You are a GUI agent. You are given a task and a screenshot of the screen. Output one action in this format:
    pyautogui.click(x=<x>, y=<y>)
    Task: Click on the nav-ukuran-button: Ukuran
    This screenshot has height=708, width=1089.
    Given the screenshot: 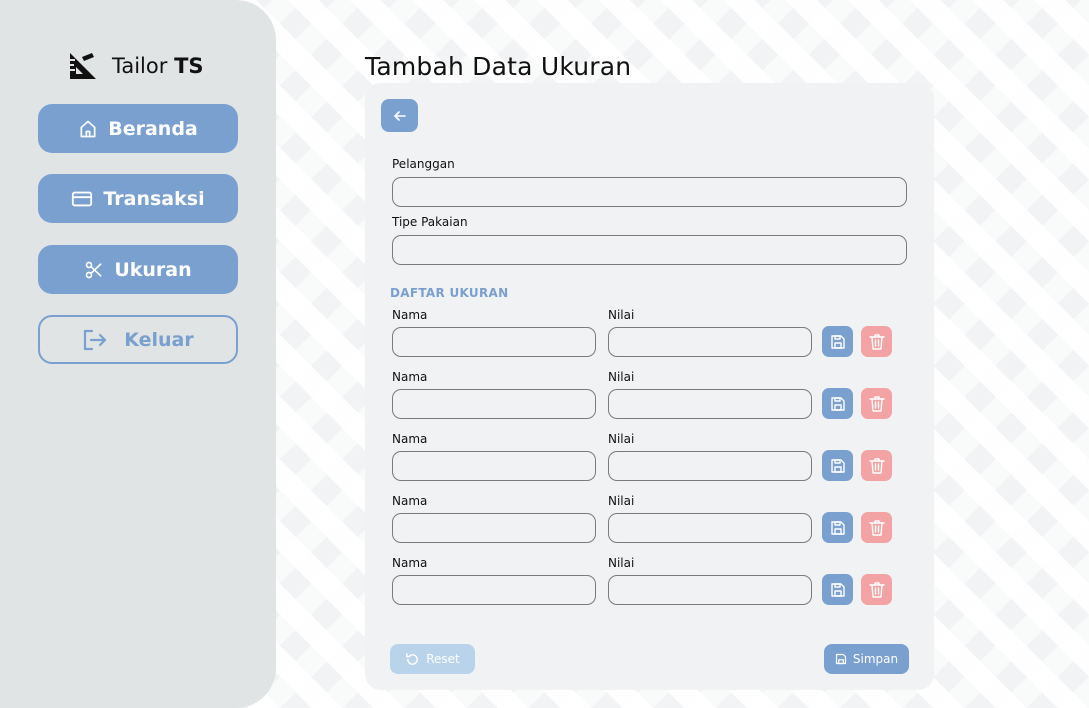 What is the action you would take?
    pyautogui.click(x=138, y=269)
    